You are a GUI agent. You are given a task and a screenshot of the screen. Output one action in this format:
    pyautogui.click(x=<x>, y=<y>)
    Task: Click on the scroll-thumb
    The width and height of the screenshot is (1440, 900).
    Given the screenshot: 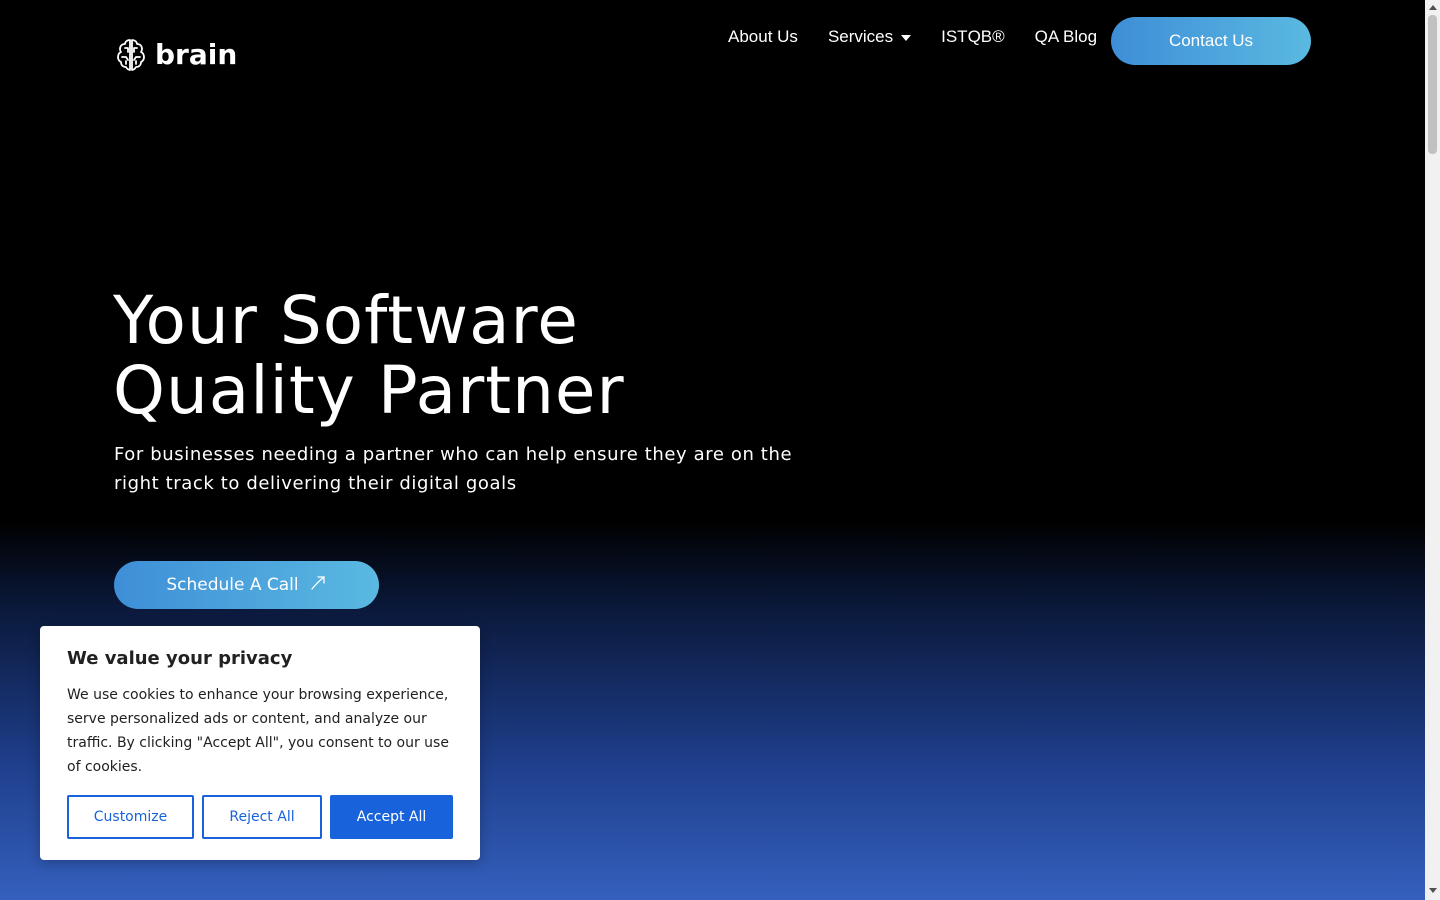 What is the action you would take?
    pyautogui.click(x=1432, y=84)
    